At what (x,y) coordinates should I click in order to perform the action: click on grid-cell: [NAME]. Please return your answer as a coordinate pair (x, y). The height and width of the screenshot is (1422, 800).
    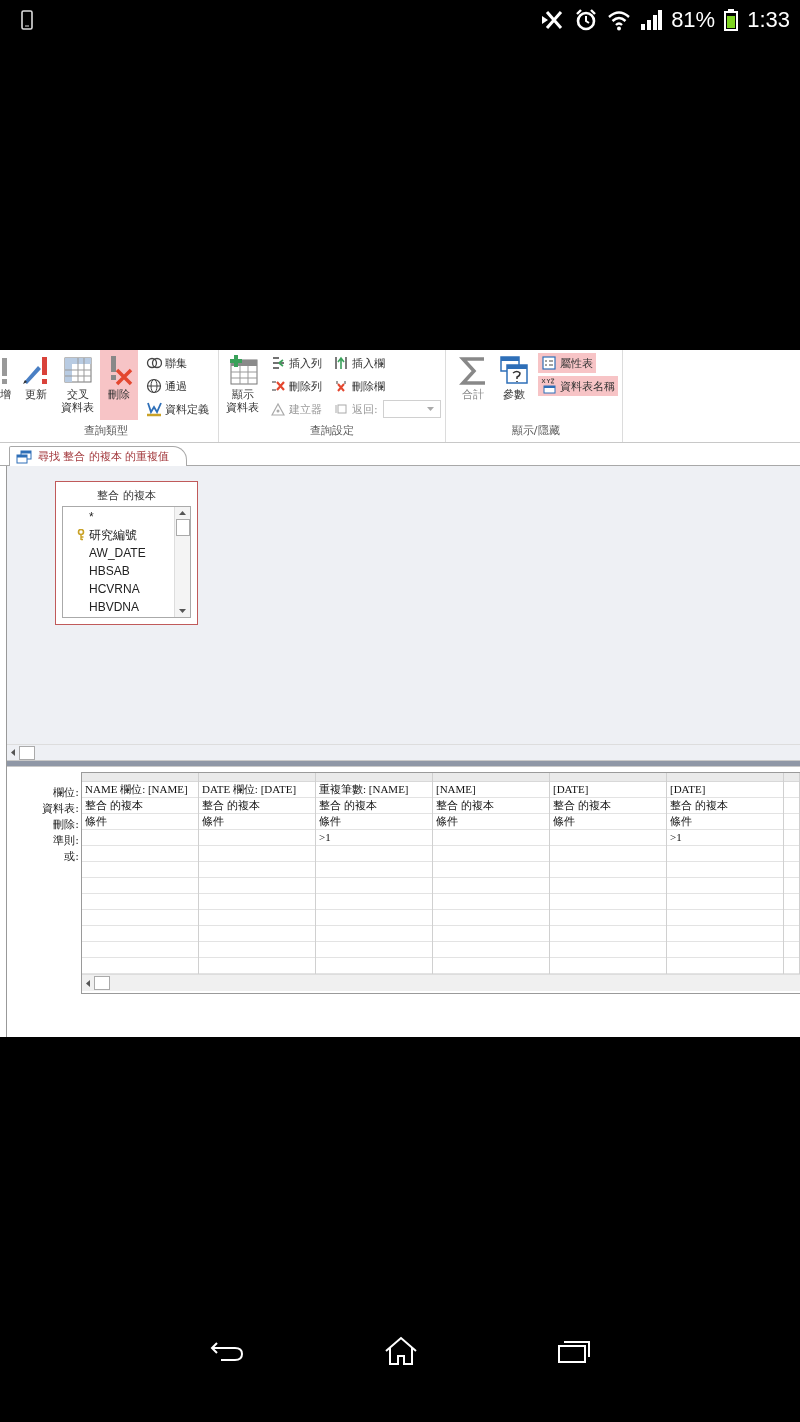
    Looking at the image, I should click on (491, 790).